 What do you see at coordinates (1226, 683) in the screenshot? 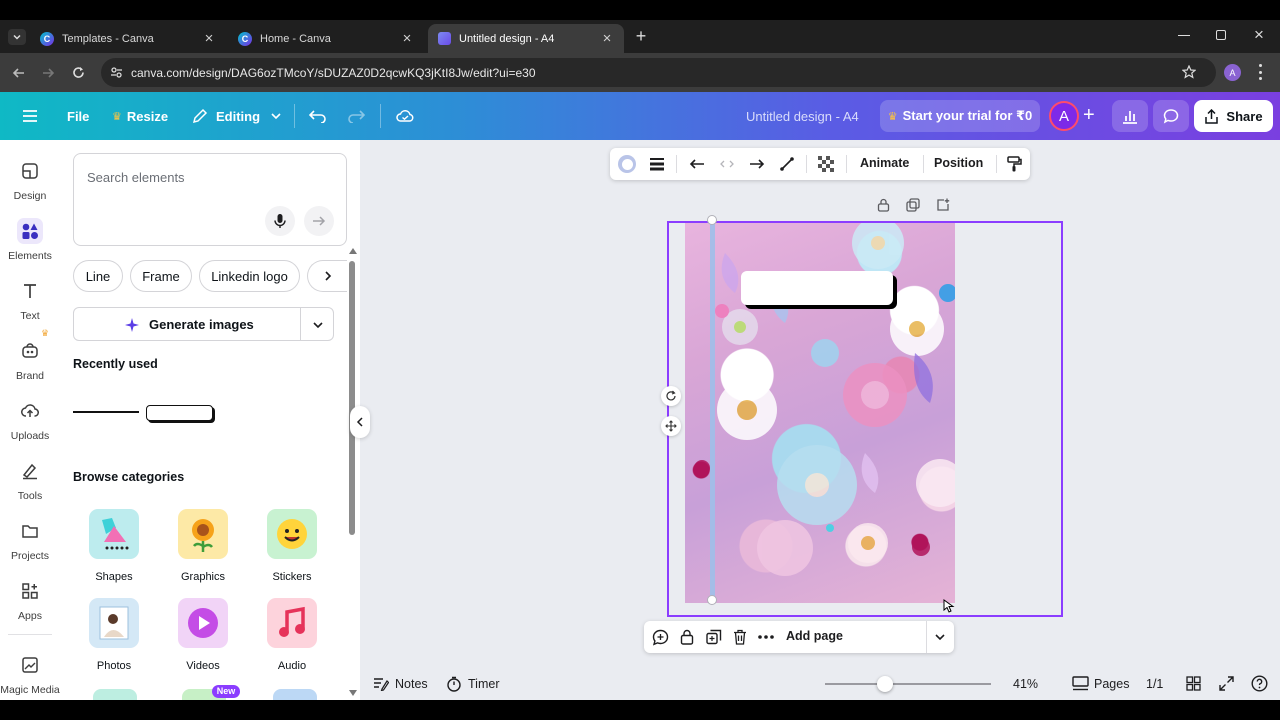
I see `fullscreen-icon` at bounding box center [1226, 683].